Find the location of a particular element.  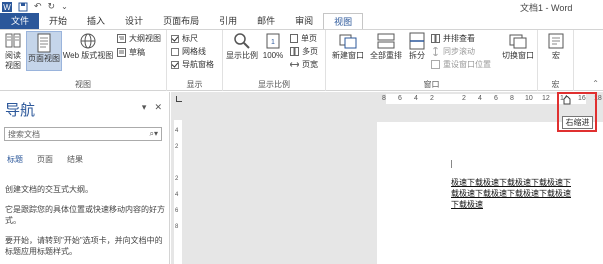

group-show-label: 显示 is located at coordinates (194, 84).